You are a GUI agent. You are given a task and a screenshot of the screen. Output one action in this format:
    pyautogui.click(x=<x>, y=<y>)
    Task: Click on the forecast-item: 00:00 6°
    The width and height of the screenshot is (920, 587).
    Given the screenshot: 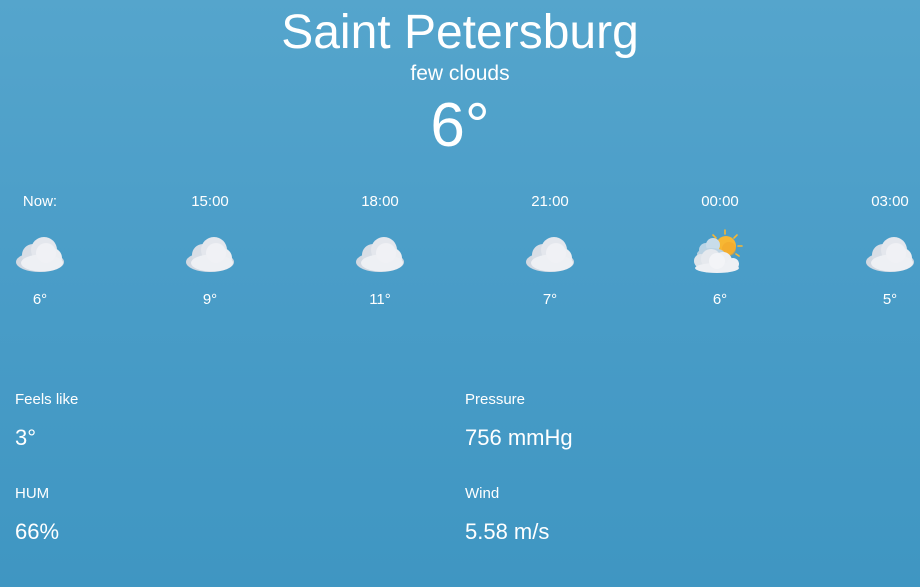 What is the action you would take?
    pyautogui.click(x=720, y=249)
    